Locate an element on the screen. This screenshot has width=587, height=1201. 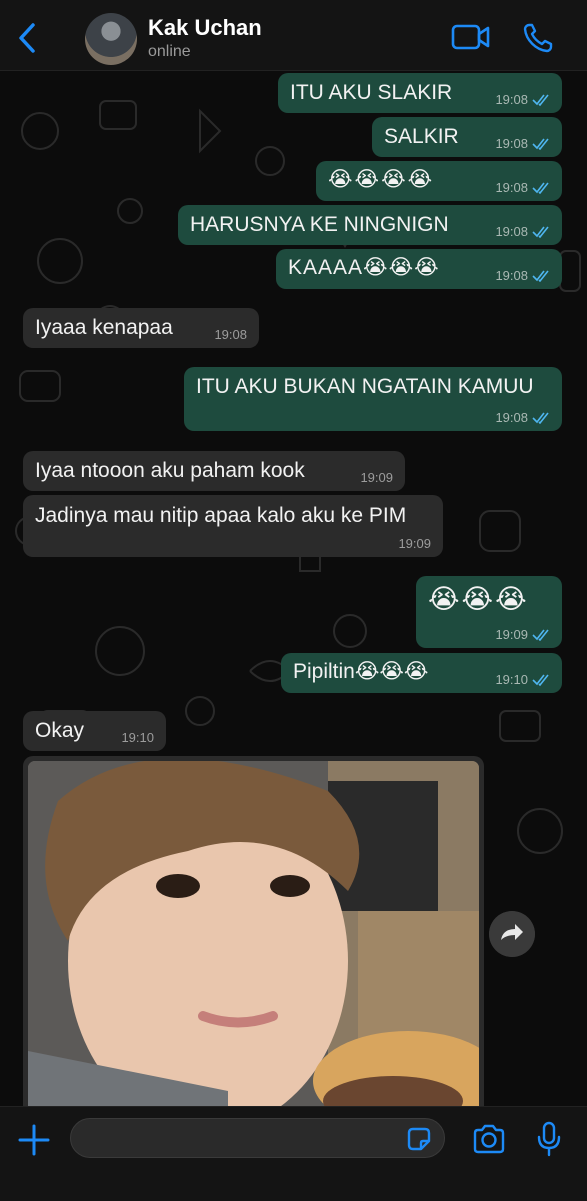
message-text: ITU AKU BUKAN NGATAIN KAMUU is located at coordinates (365, 386).